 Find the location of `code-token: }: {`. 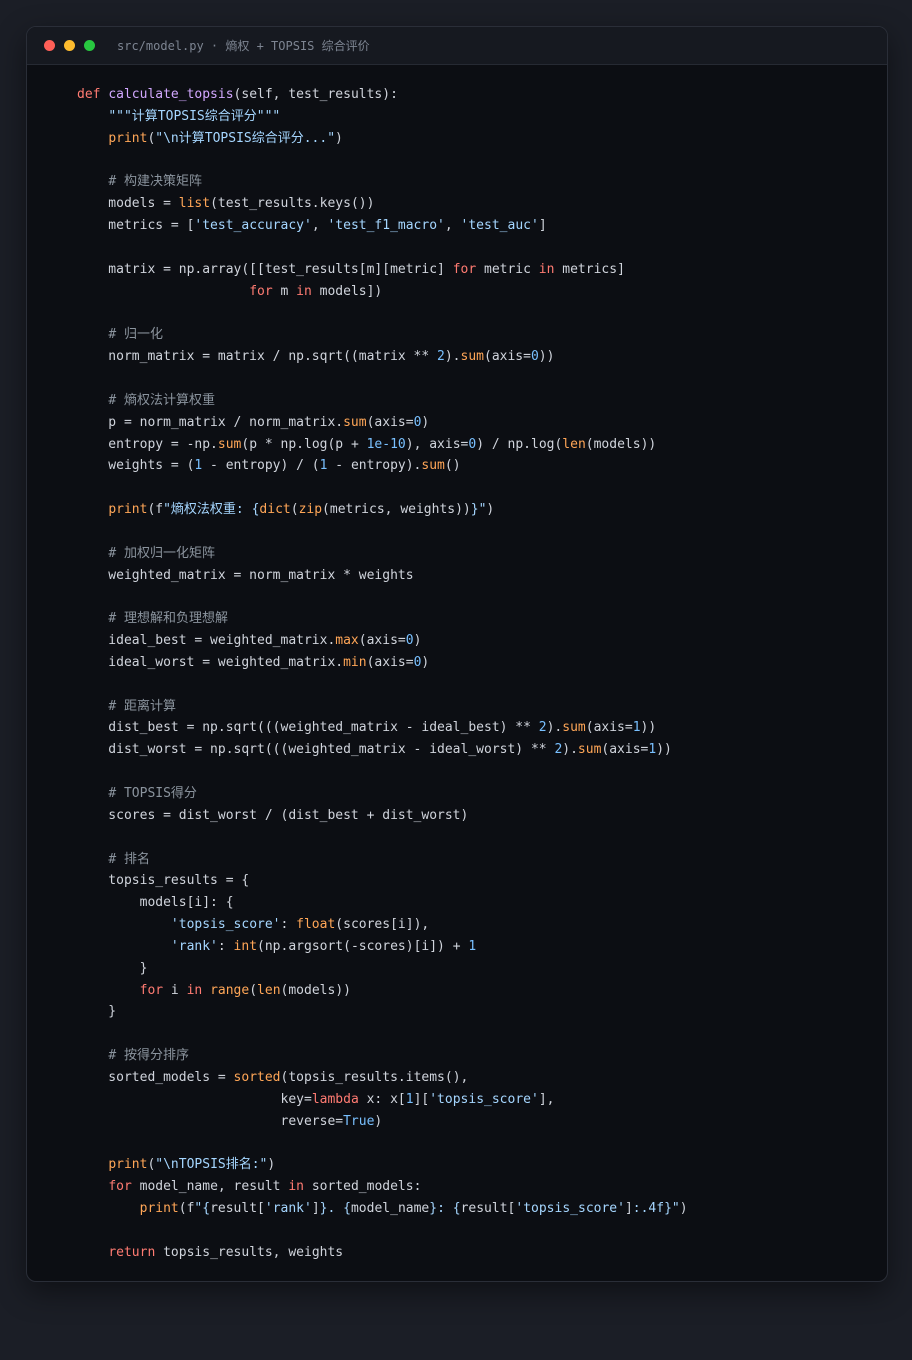

code-token: }: { is located at coordinates (445, 1209).